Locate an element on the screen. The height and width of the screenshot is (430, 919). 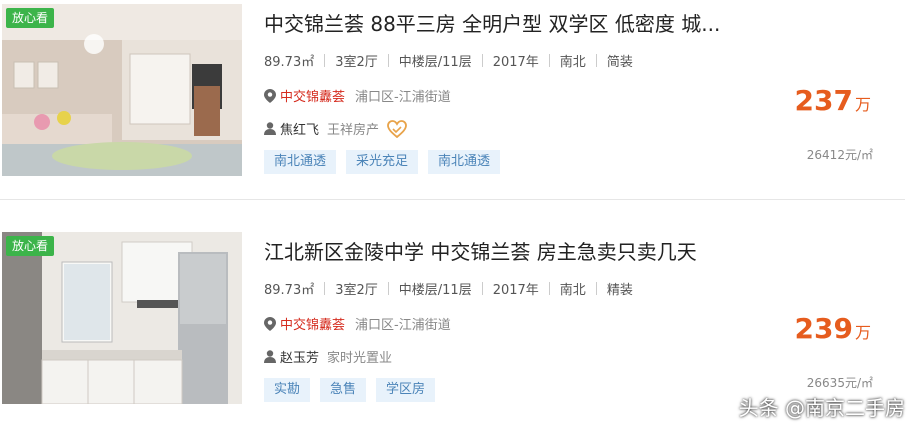
spec-decoration: 简装 is located at coordinates (619, 62).